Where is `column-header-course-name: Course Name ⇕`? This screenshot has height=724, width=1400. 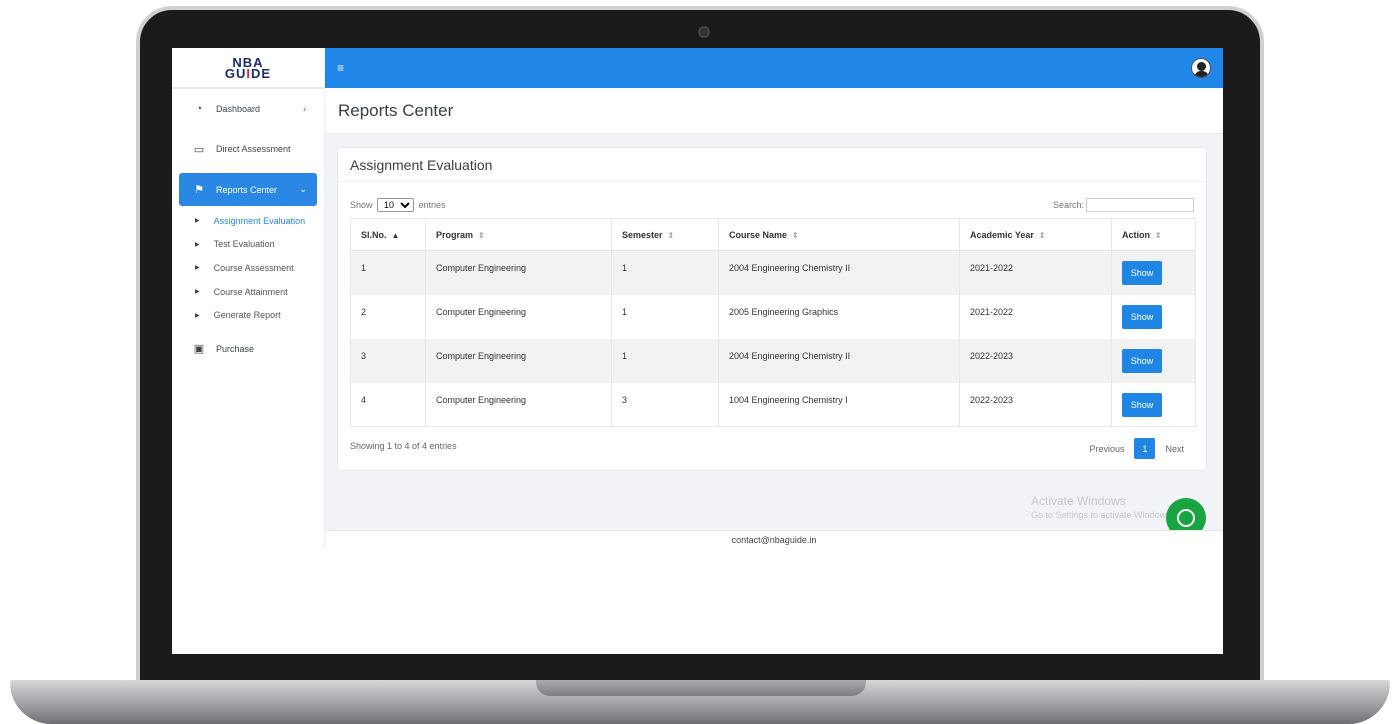 column-header-course-name: Course Name ⇕ is located at coordinates (839, 234).